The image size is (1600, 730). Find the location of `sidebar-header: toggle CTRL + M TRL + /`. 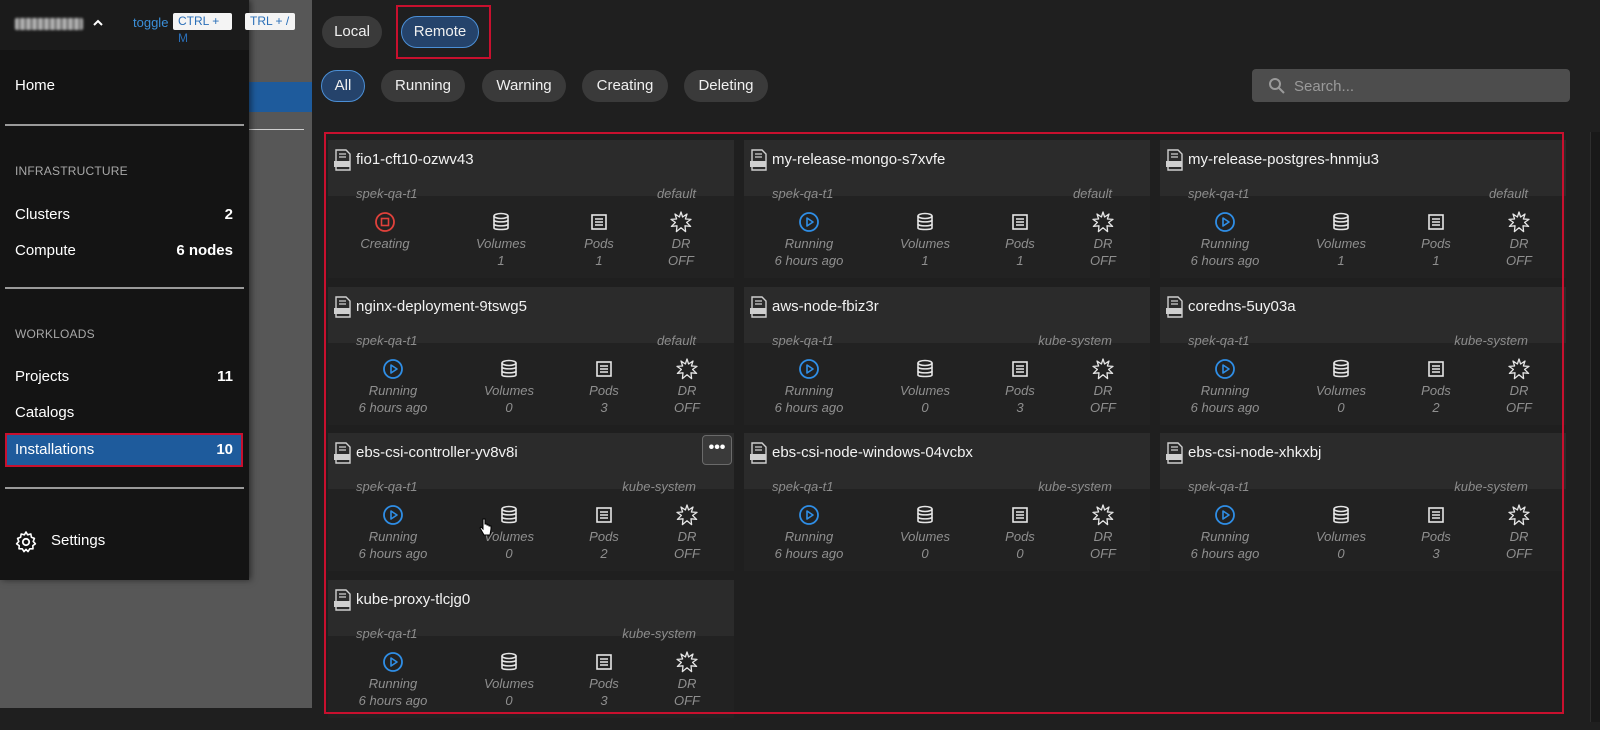

sidebar-header: toggle CTRL + M TRL + / is located at coordinates (147, 25).